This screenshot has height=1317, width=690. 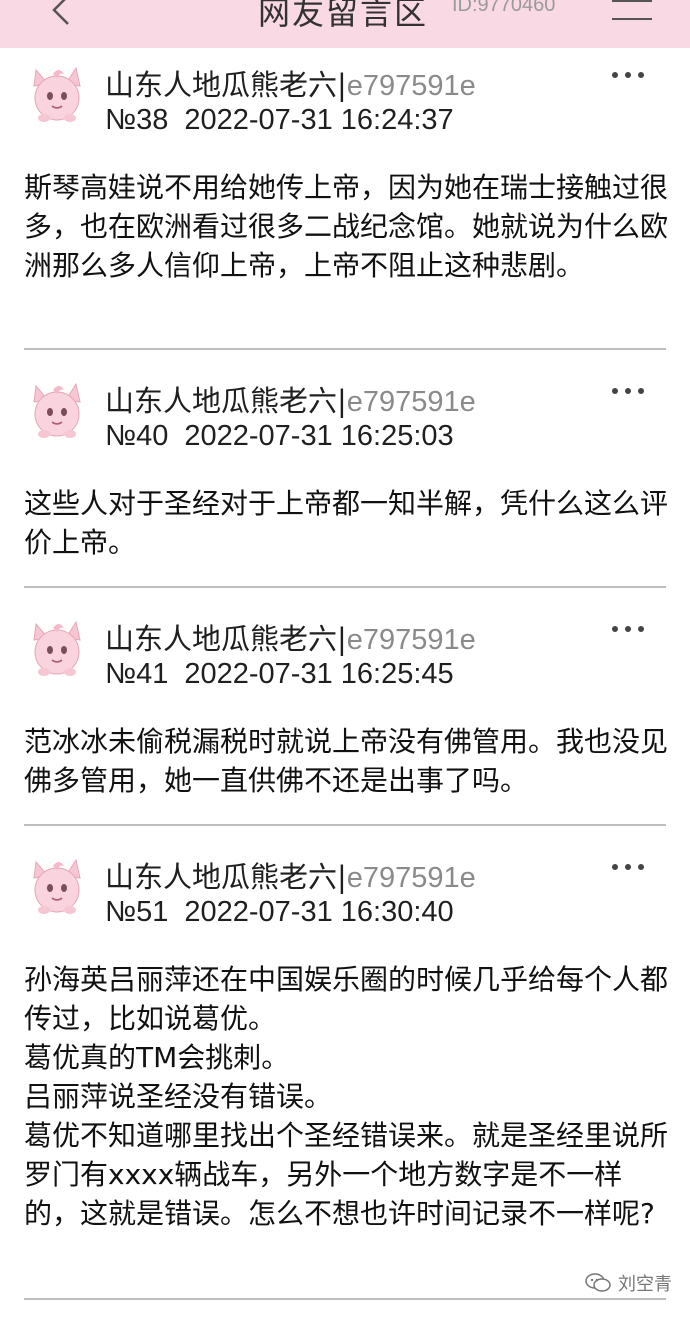 I want to click on post-meta: №38 2022-07-31 16:24:37, so click(x=279, y=120).